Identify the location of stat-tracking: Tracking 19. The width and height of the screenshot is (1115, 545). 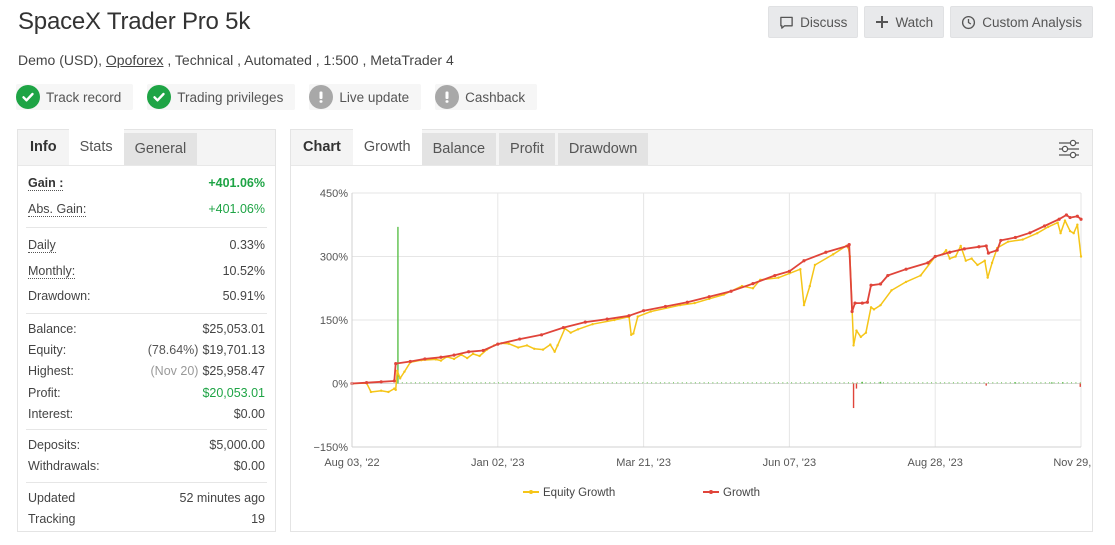
(146, 518).